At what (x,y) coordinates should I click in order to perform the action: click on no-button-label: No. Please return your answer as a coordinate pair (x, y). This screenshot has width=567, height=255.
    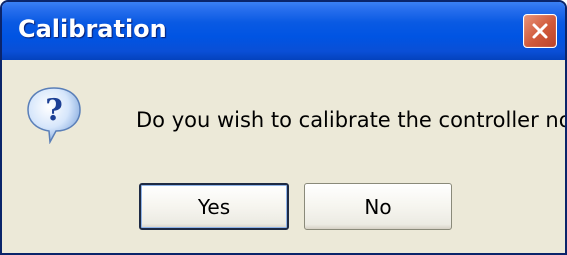
    Looking at the image, I should click on (378, 206).